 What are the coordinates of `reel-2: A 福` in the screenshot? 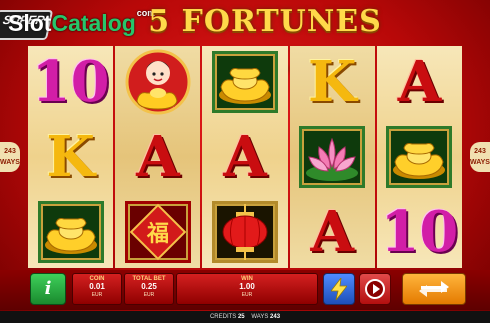 It's located at (158, 157).